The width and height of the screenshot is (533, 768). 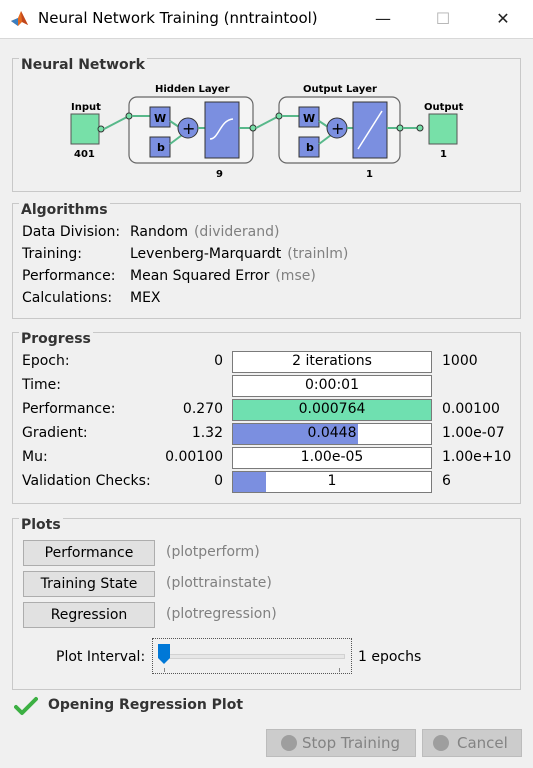 I want to click on matlab-logo-icon, so click(x=19, y=18).